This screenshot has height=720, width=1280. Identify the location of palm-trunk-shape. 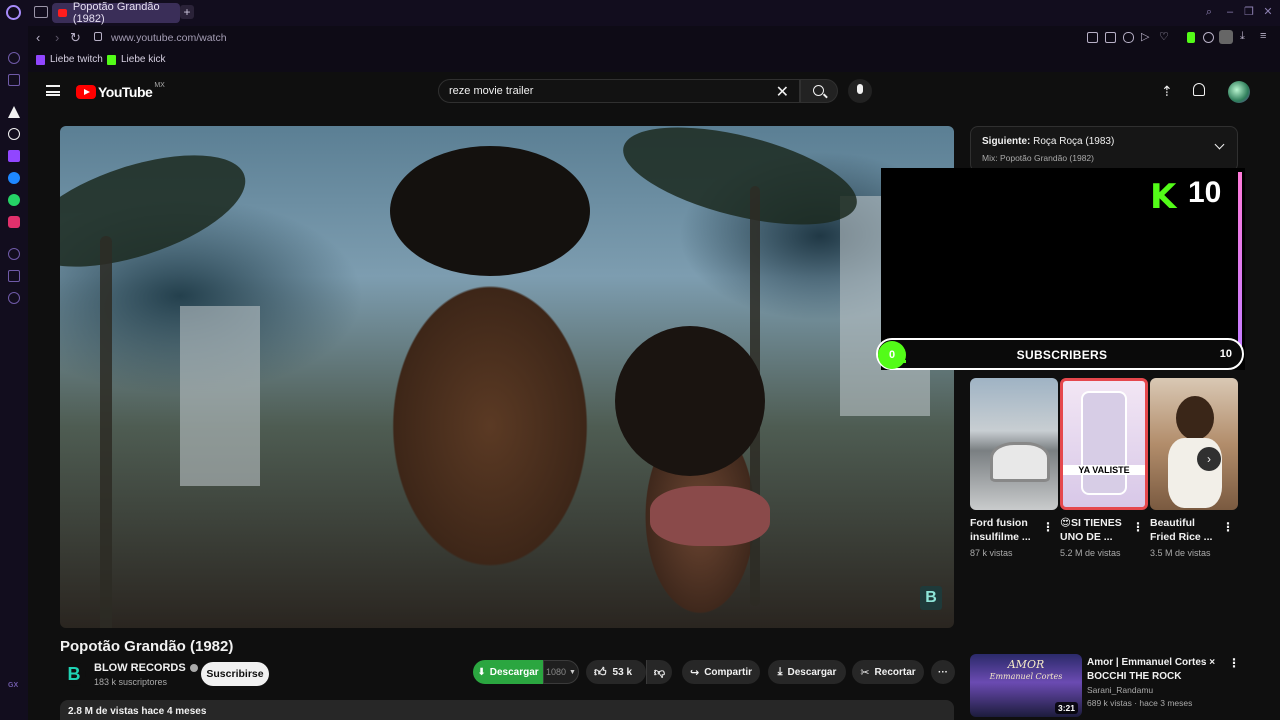
(106, 432).